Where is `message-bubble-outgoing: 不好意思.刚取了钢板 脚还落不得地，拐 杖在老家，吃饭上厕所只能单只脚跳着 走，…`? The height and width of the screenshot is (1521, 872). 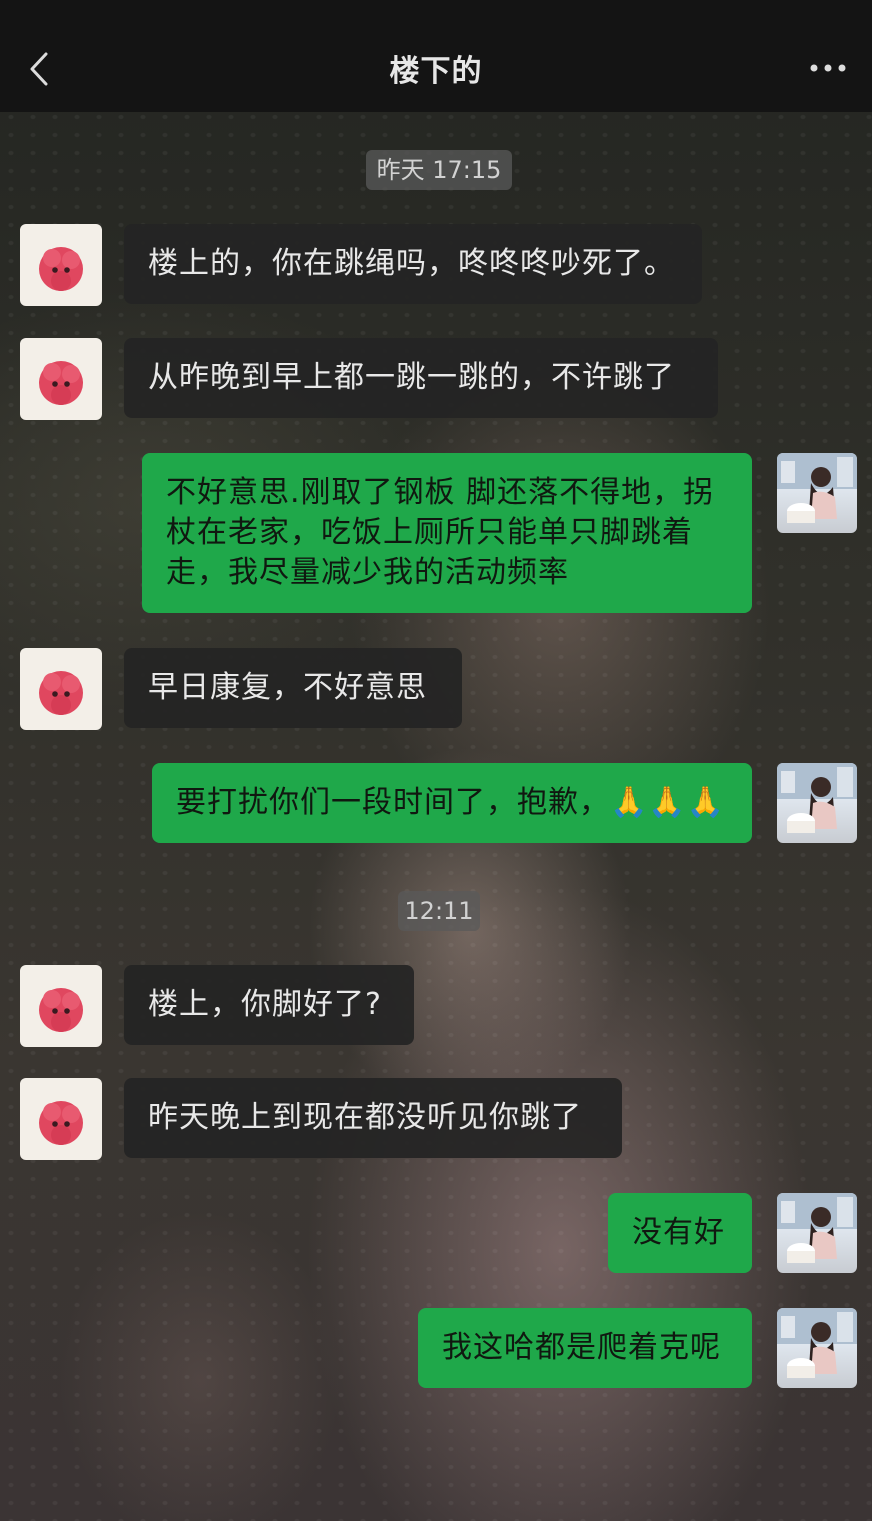 message-bubble-outgoing: 不好意思.刚取了钢板 脚还落不得地，拐 杖在老家，吃饭上厕所只能单只脚跳着 走，… is located at coordinates (447, 533).